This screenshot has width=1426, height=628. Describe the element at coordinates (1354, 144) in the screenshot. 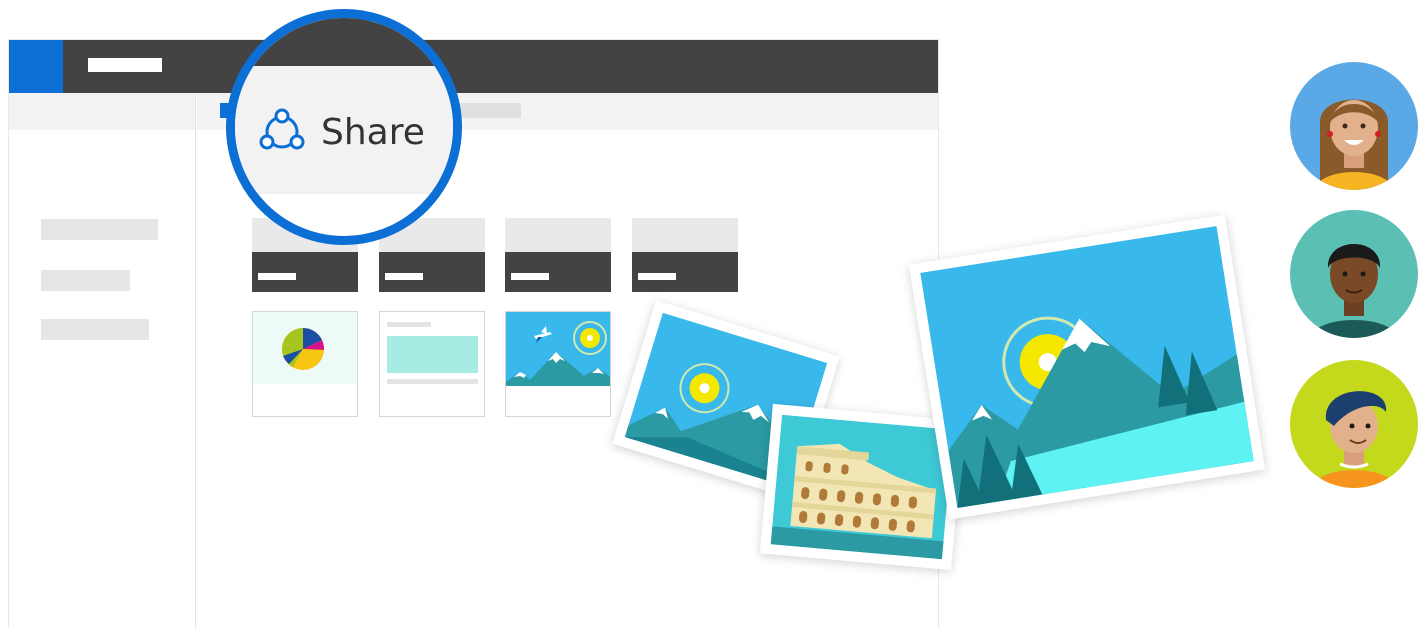

I see `woman-avatar-icon` at that location.